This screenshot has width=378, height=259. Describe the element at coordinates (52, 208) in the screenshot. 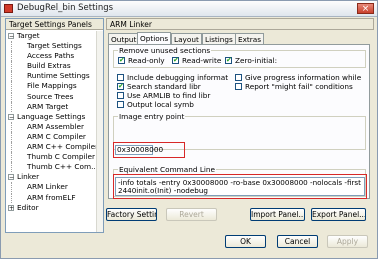

I see `tree-item-editor: + Editor` at that location.